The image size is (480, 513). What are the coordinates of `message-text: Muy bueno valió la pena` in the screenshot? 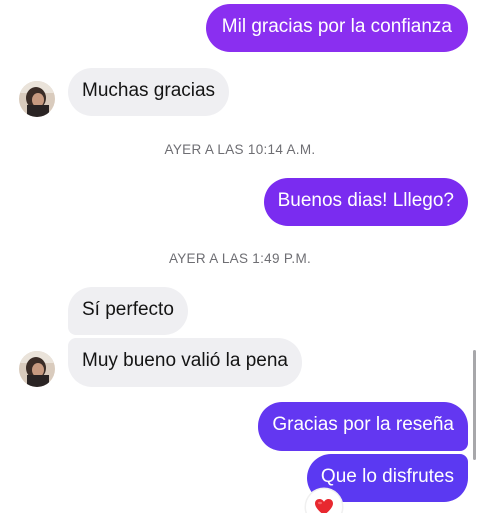 It's located at (185, 360).